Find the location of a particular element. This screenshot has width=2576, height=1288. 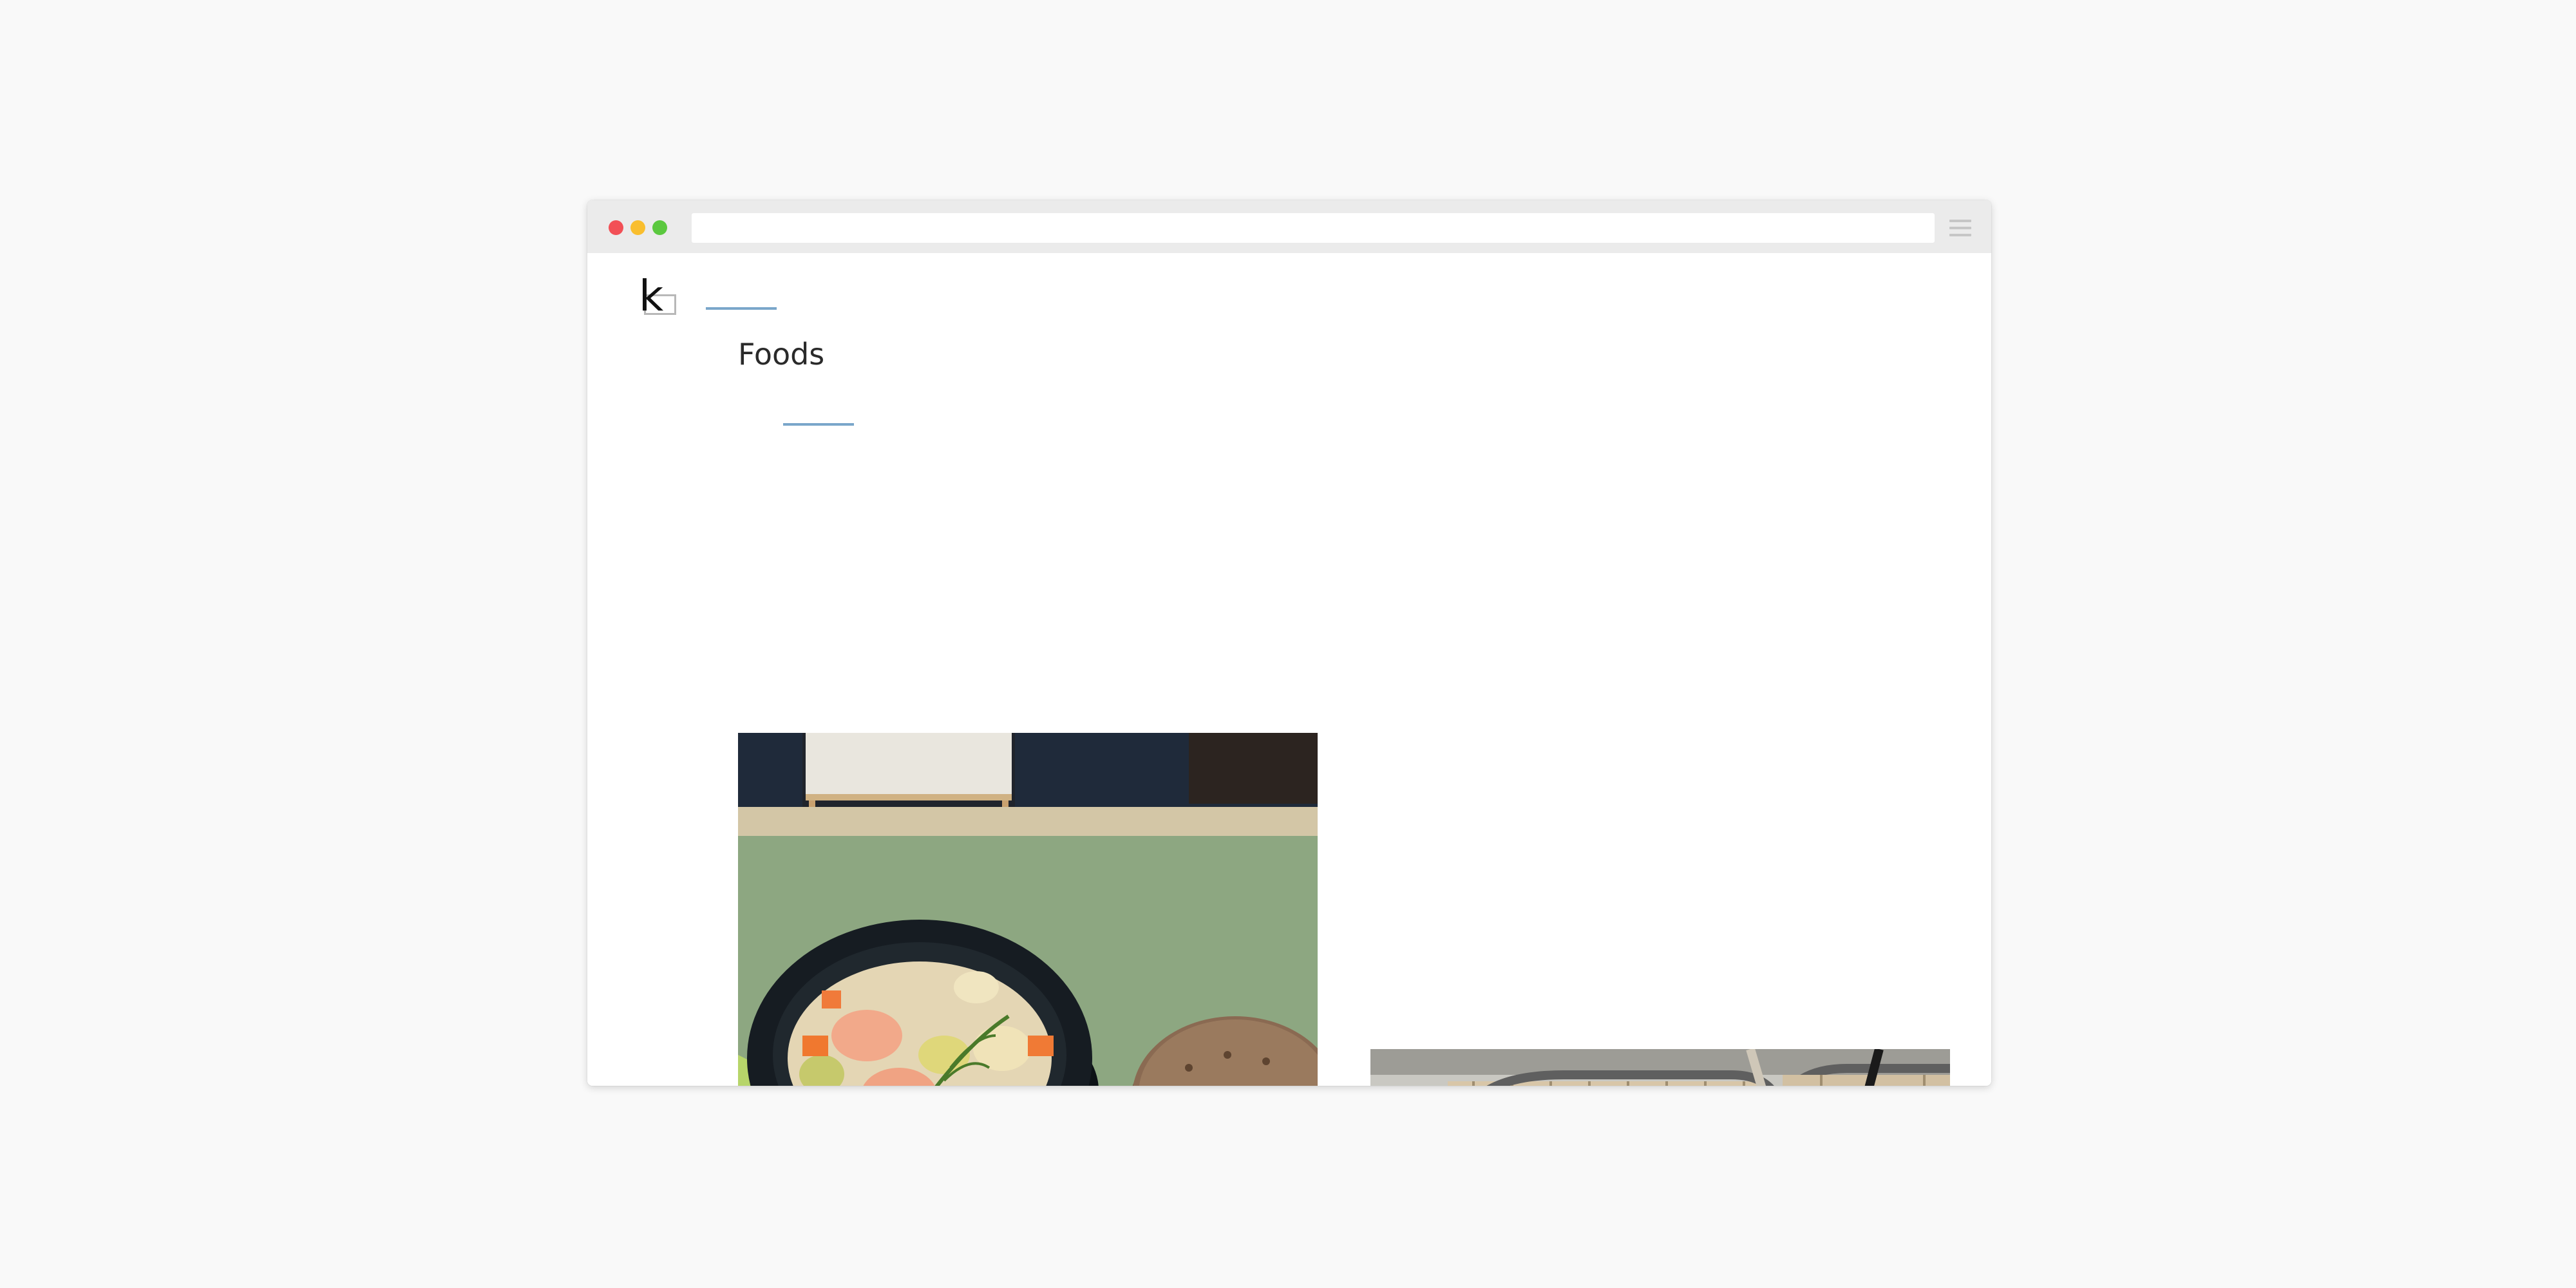

minimize-window-button is located at coordinates (637, 227).